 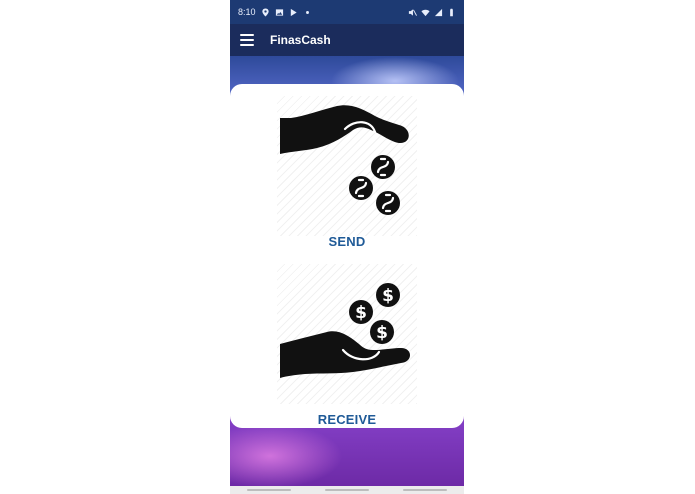 What do you see at coordinates (265, 12) in the screenshot?
I see `location-icon` at bounding box center [265, 12].